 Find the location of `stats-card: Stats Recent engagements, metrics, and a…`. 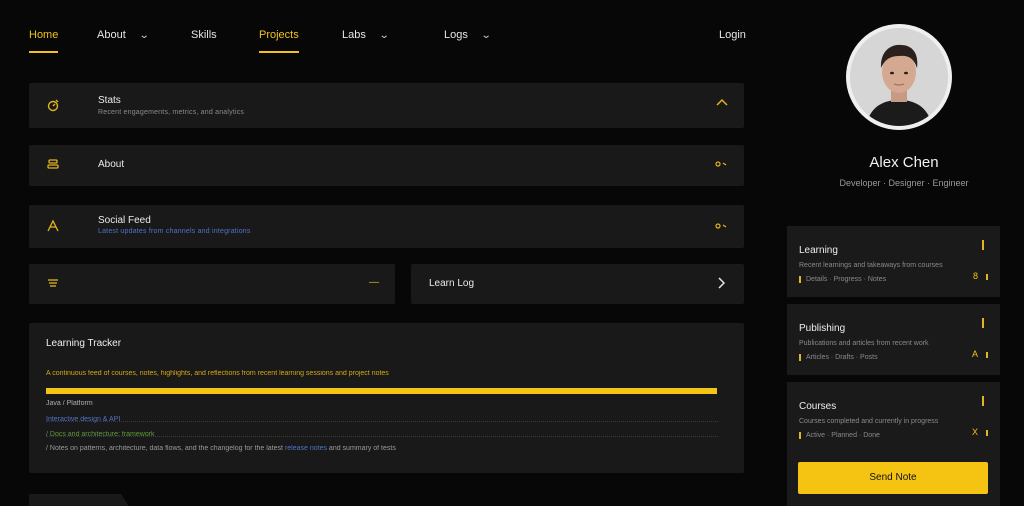

stats-card: Stats Recent engagements, metrics, and a… is located at coordinates (386, 105).